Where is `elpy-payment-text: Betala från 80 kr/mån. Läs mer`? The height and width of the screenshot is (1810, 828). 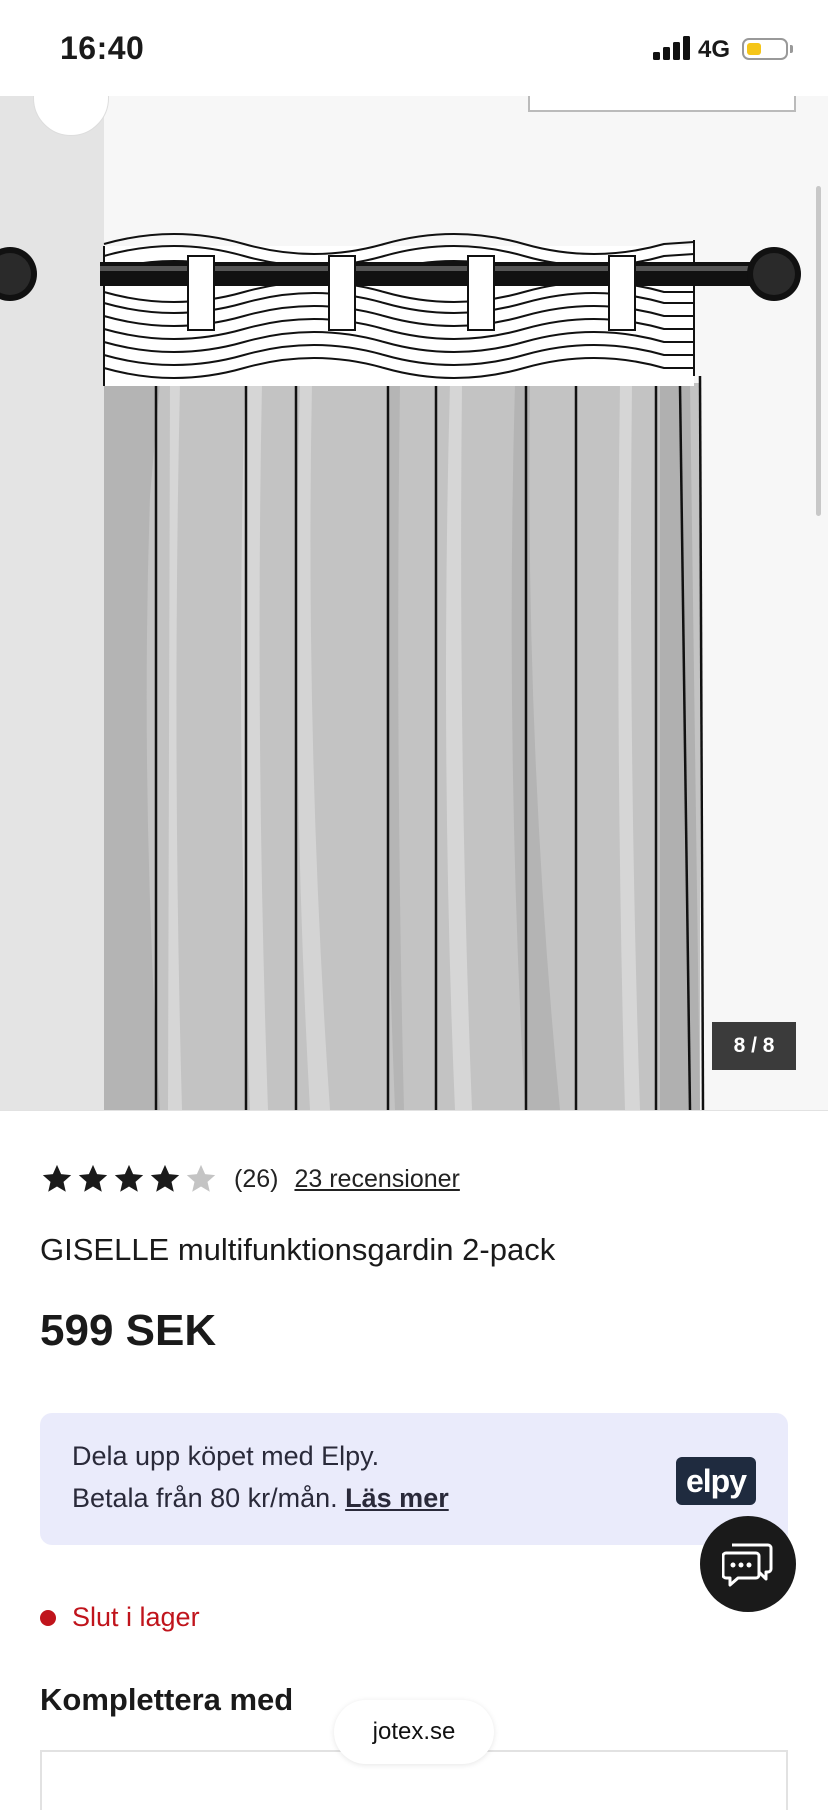 elpy-payment-text: Betala från 80 kr/mån. Läs mer is located at coordinates (260, 1498).